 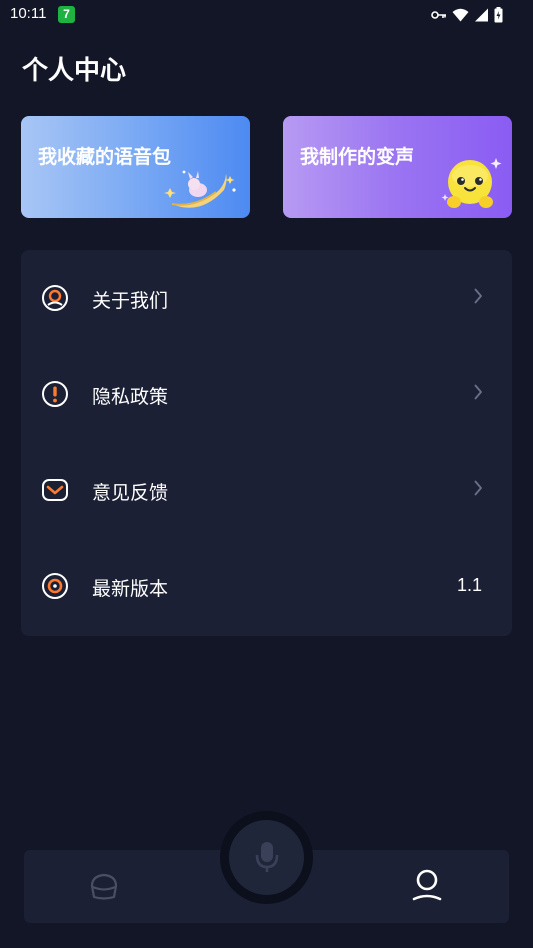 What do you see at coordinates (74, 71) in the screenshot?
I see `page-title: 个人中心` at bounding box center [74, 71].